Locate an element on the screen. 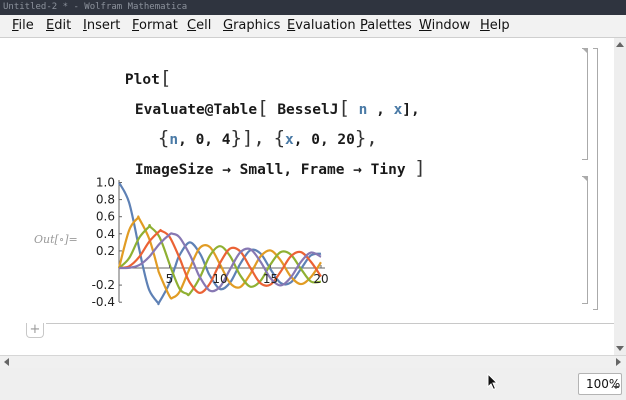 Image resolution: width=626 pixels, height=400 pixels. mouse-cursor-icon is located at coordinates (493, 382).